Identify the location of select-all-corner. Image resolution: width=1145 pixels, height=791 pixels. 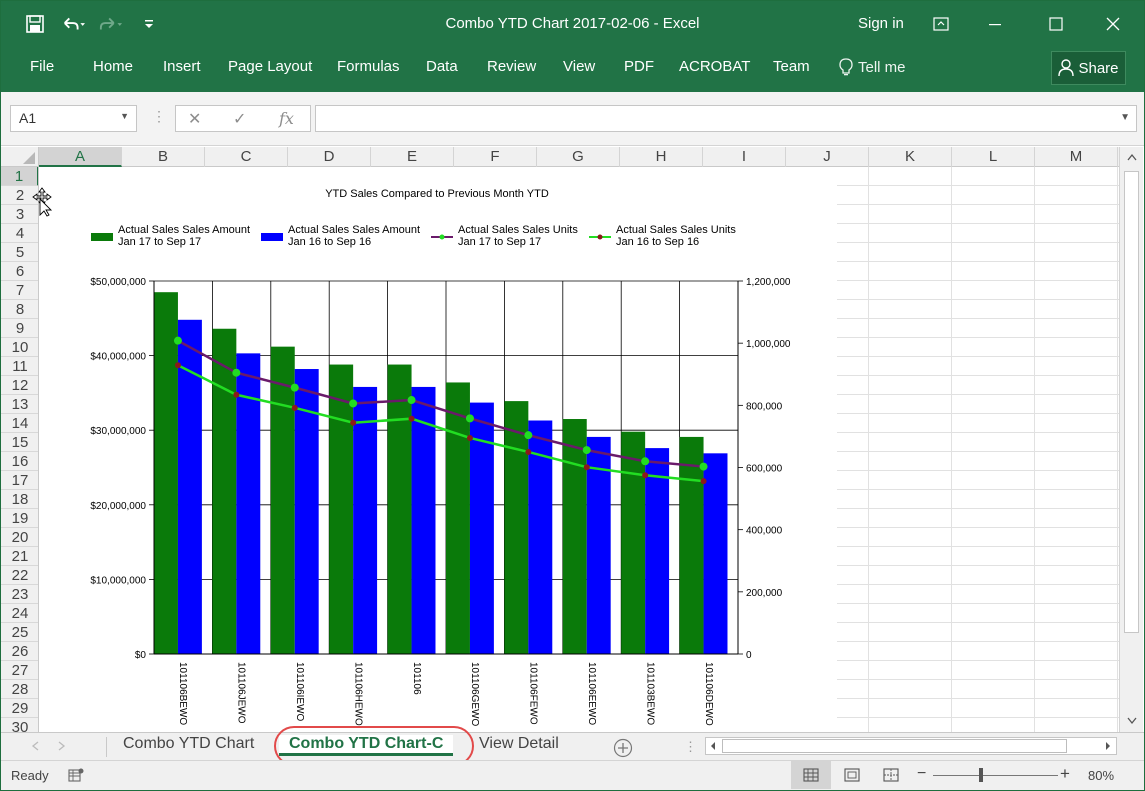
(20, 157).